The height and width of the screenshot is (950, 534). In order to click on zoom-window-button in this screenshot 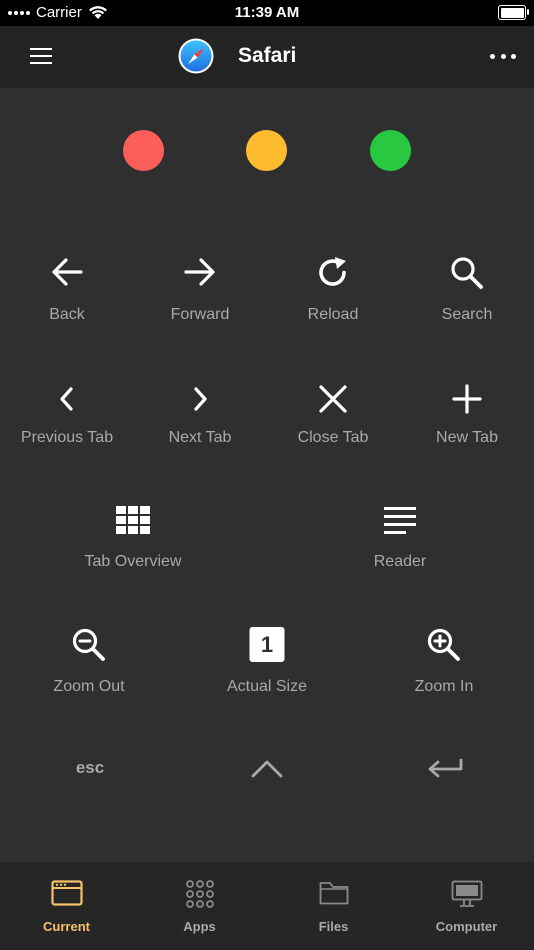, I will do `click(390, 150)`.